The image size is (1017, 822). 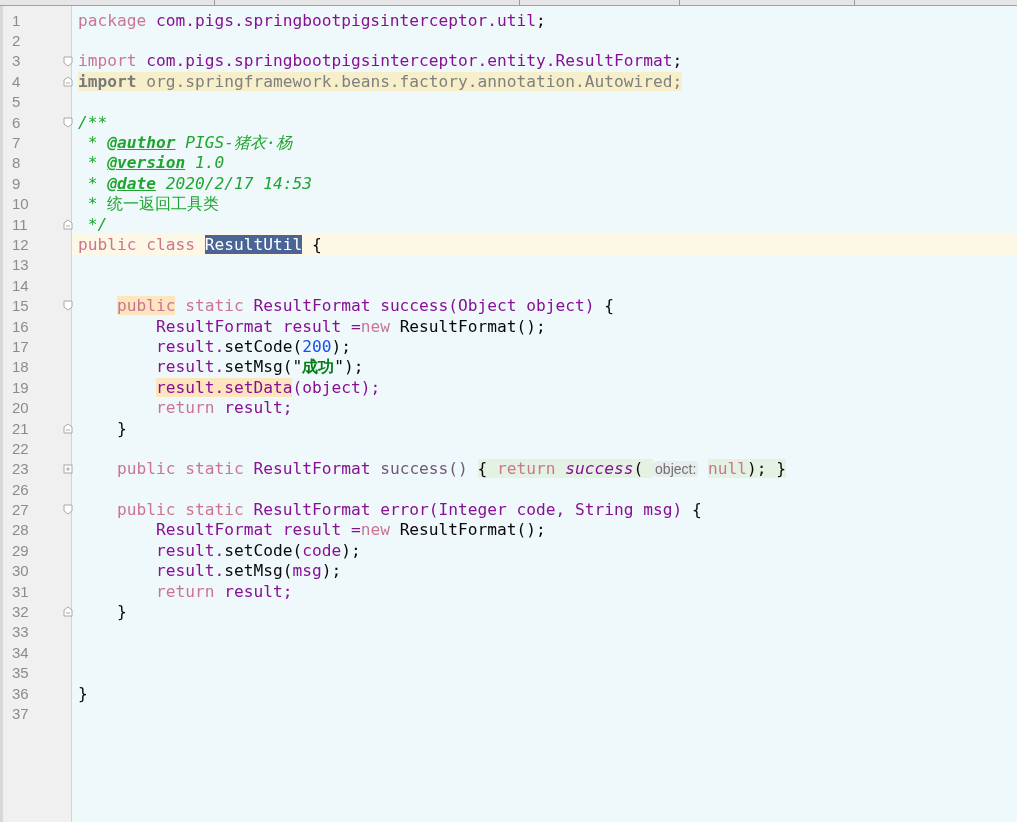 What do you see at coordinates (68, 469) in the screenshot?
I see `expand-icon` at bounding box center [68, 469].